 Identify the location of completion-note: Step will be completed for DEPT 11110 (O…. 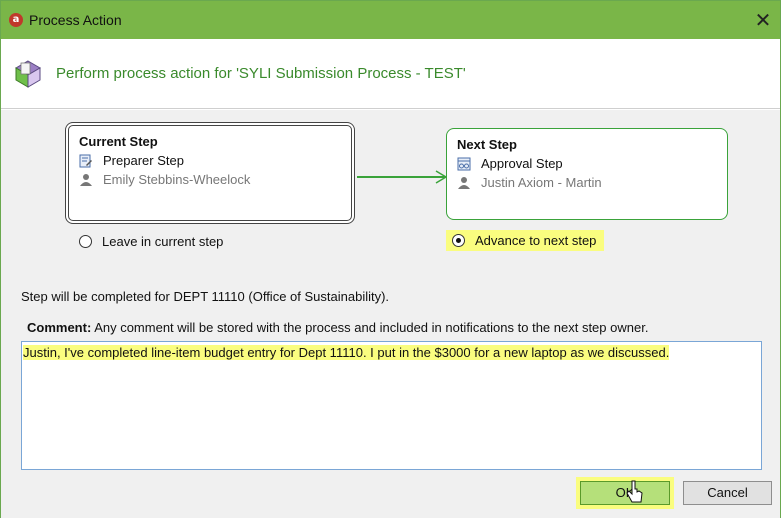
(205, 296).